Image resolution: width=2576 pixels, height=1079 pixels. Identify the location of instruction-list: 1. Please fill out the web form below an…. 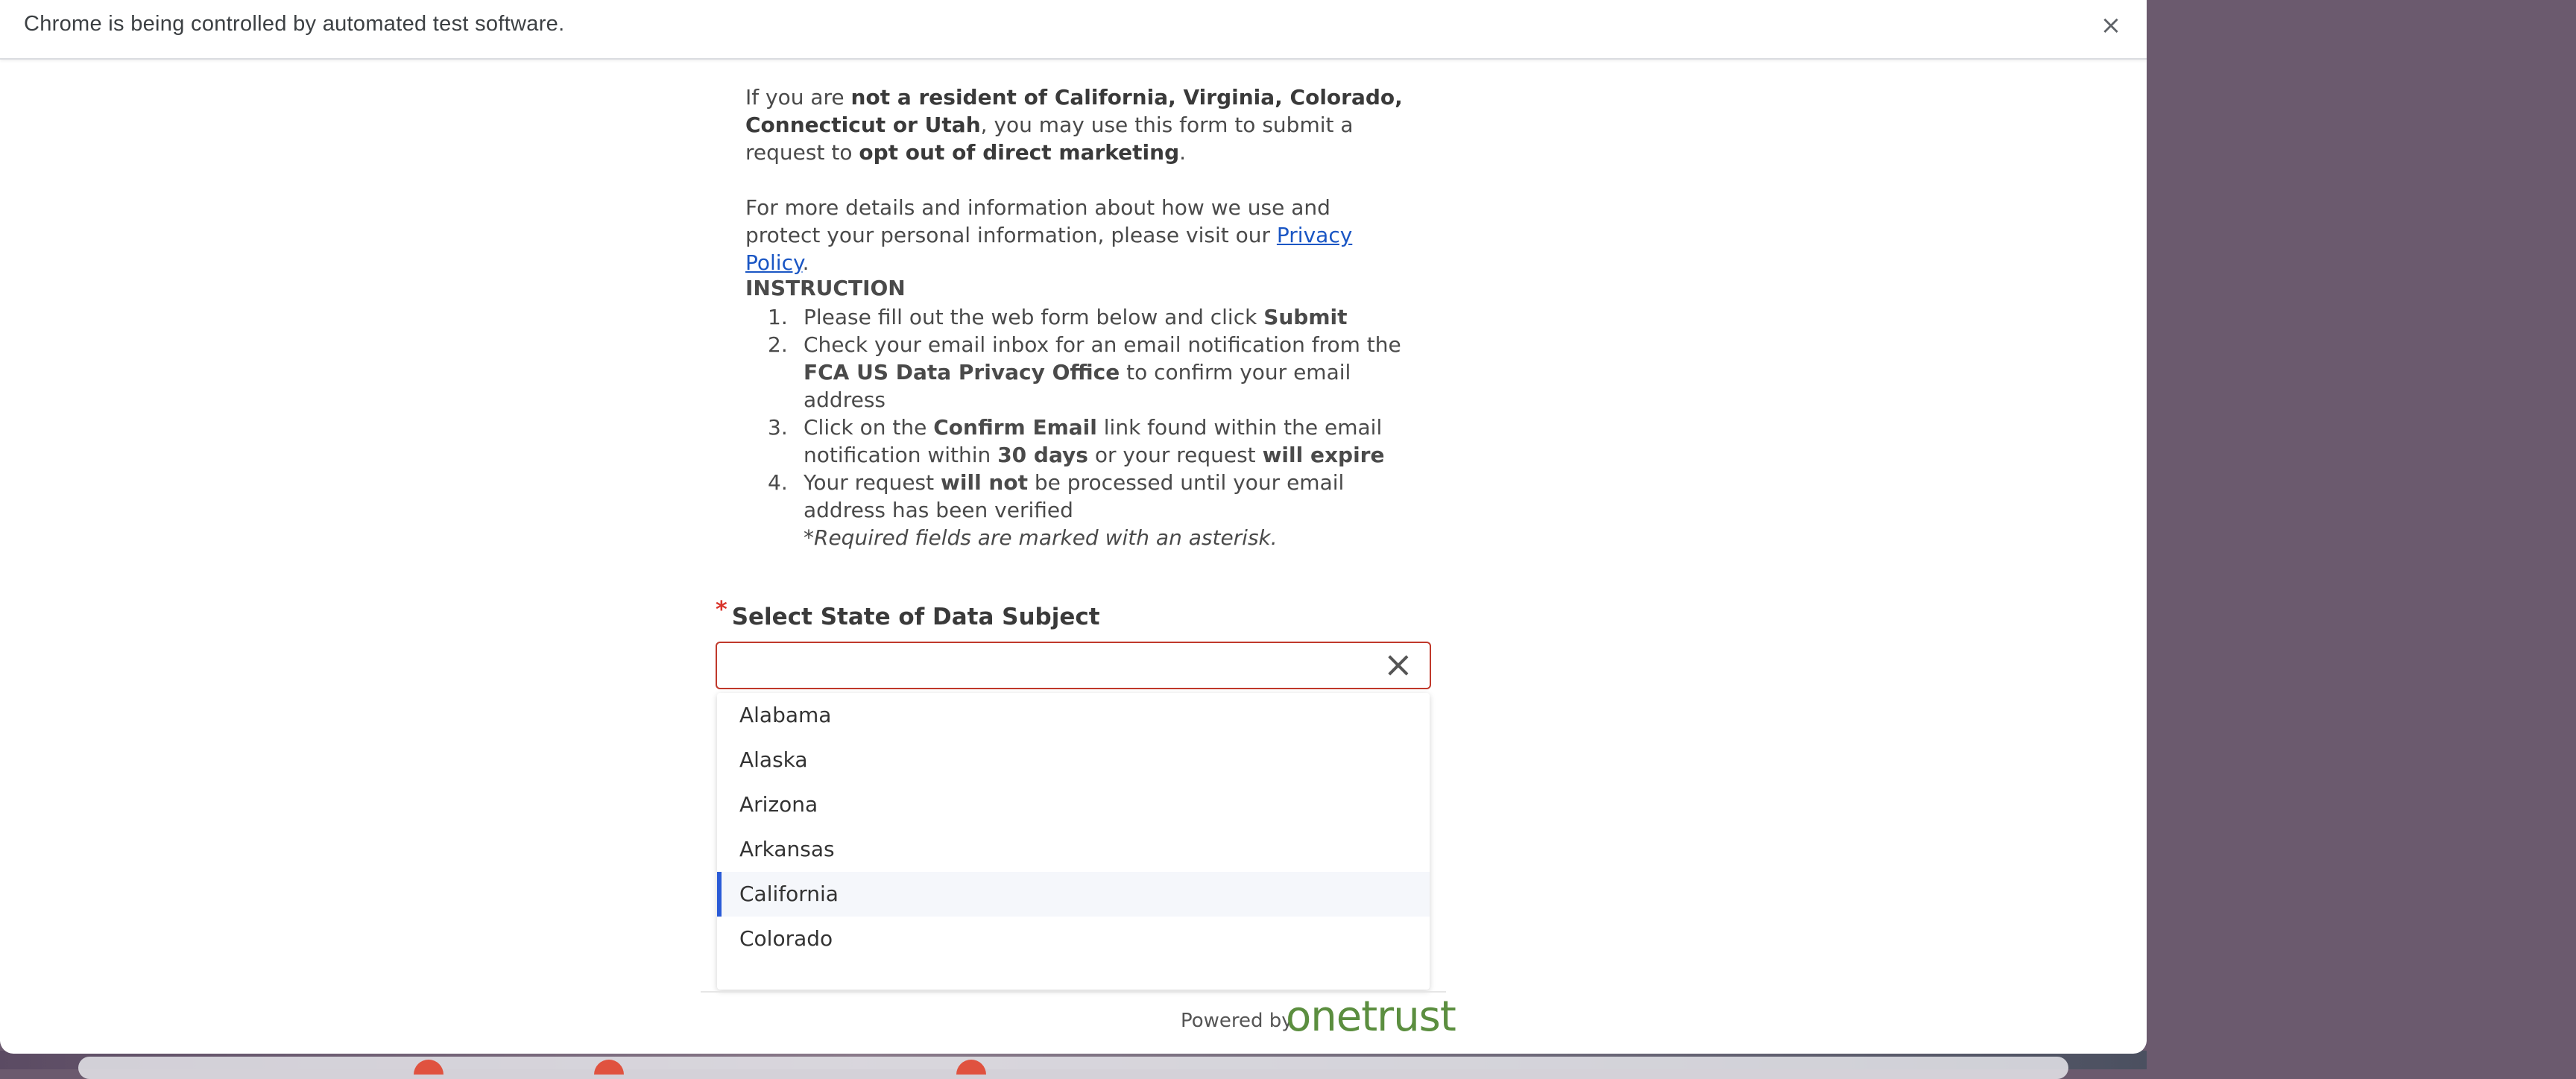
(1092, 427).